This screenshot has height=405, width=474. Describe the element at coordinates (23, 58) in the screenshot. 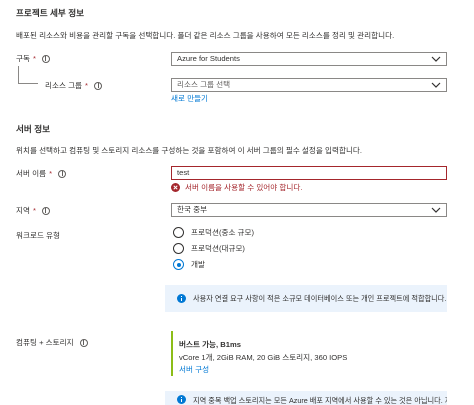

I see `subscription-label-text: 구독` at that location.